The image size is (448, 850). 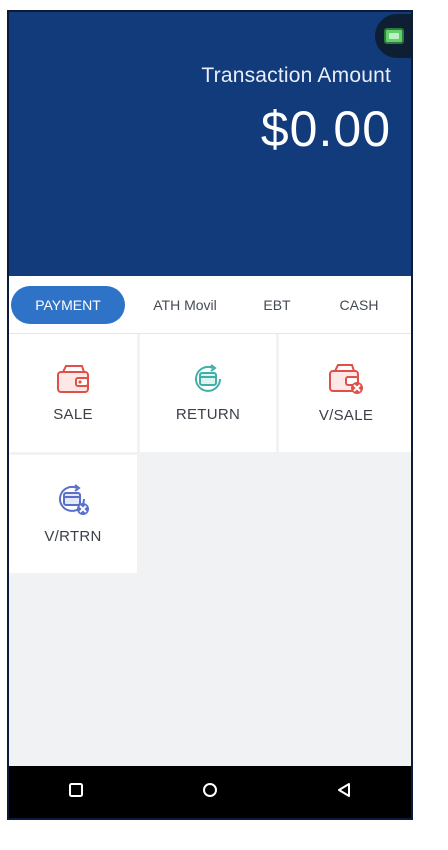 I want to click on home-button, so click(x=210, y=792).